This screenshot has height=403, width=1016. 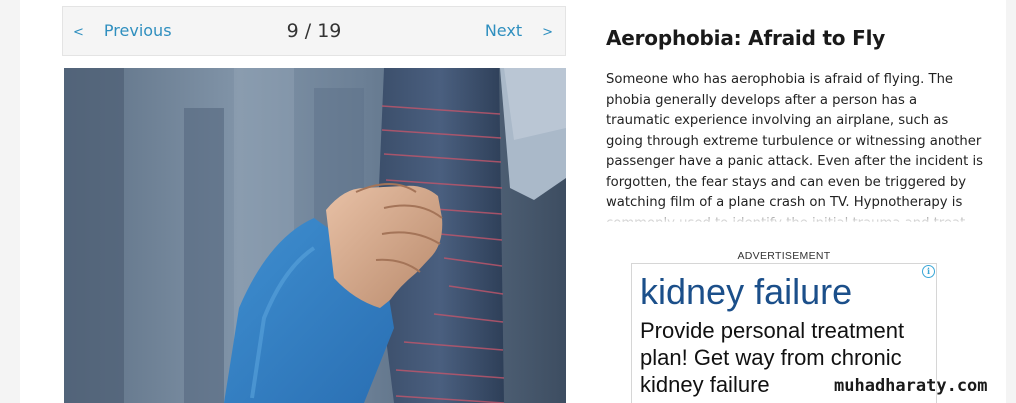 What do you see at coordinates (746, 292) in the screenshot?
I see `ad-headline: kidney failure` at bounding box center [746, 292].